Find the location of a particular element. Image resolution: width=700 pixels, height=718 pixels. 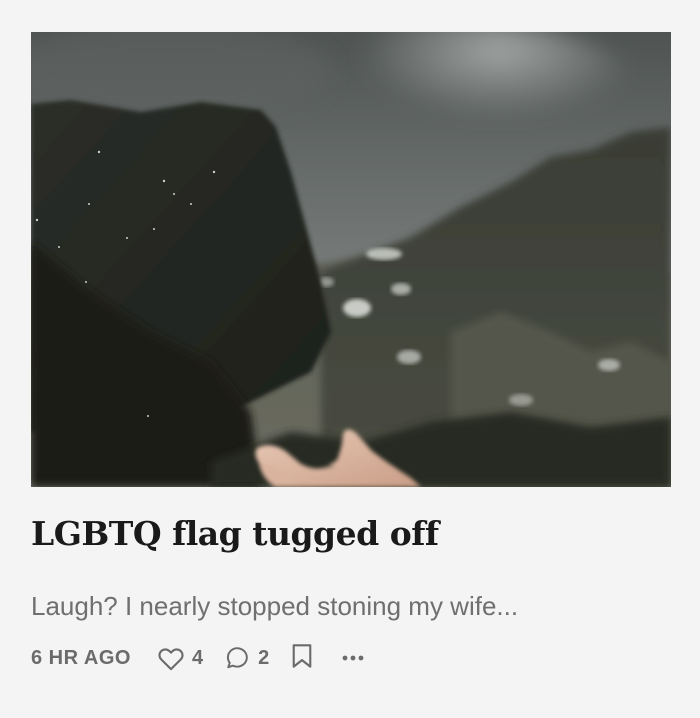

post-meta: 6 HR AGO 4 2 is located at coordinates (198, 658).